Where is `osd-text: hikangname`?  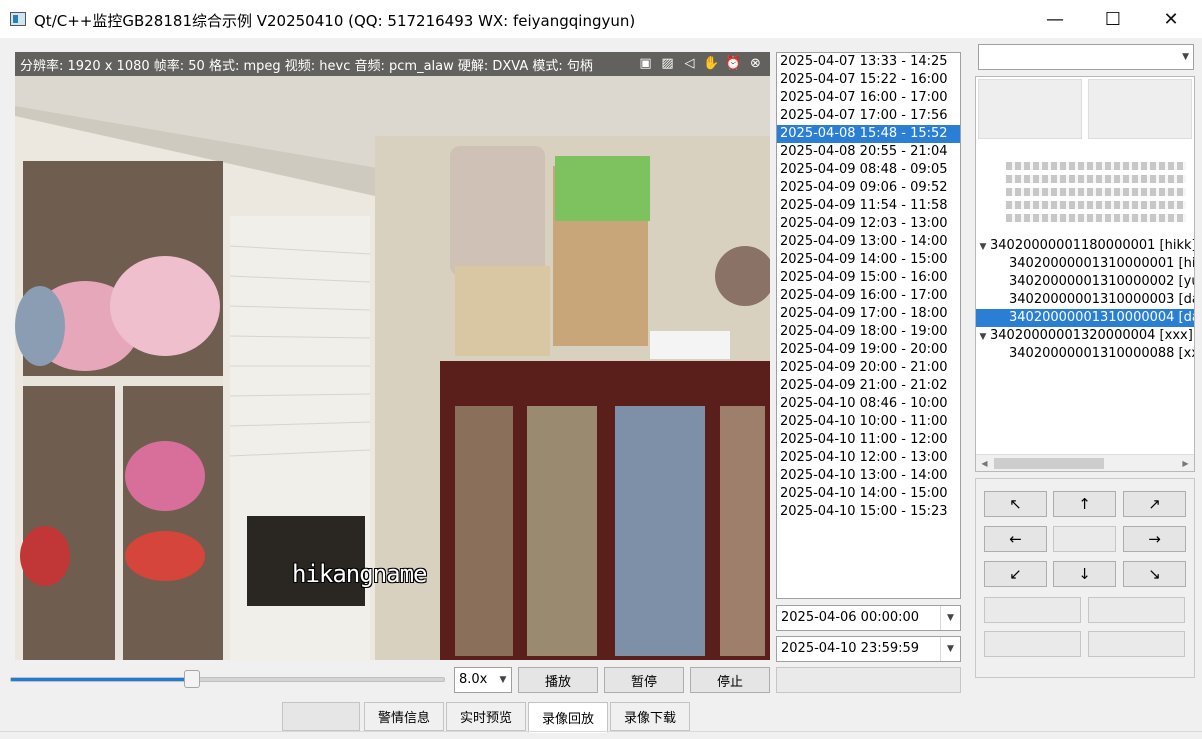
osd-text: hikangname is located at coordinates (359, 574).